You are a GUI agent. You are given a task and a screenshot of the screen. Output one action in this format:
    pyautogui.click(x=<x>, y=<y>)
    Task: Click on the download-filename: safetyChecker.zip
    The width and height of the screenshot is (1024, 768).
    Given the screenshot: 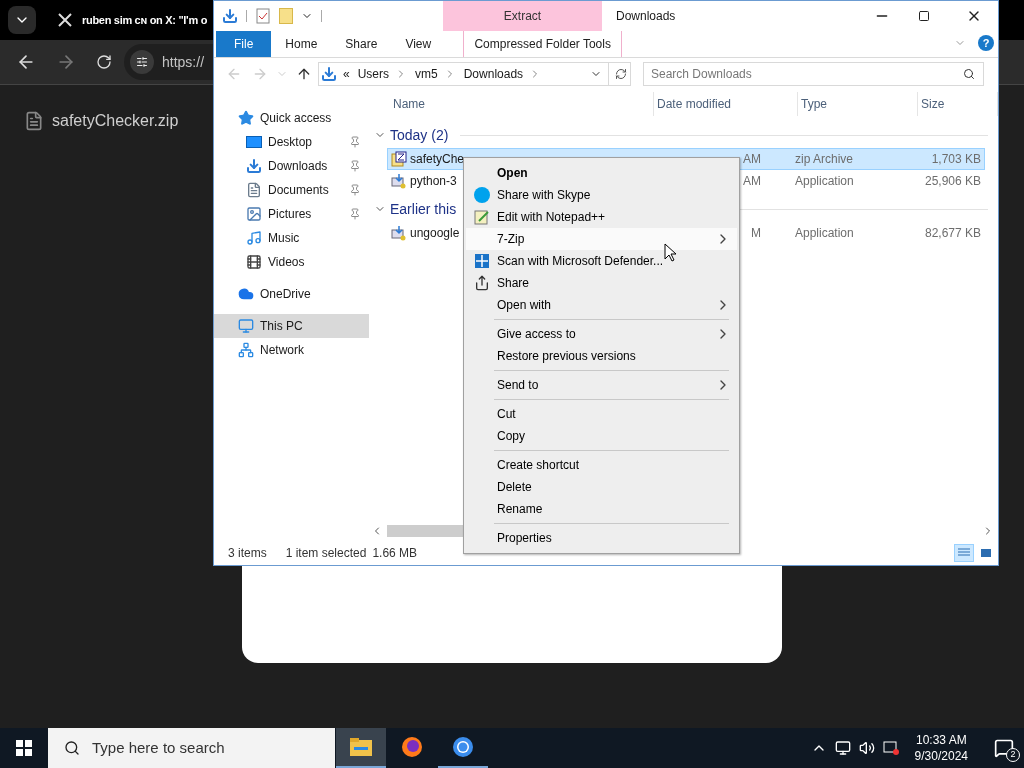 What is the action you would take?
    pyautogui.click(x=115, y=121)
    